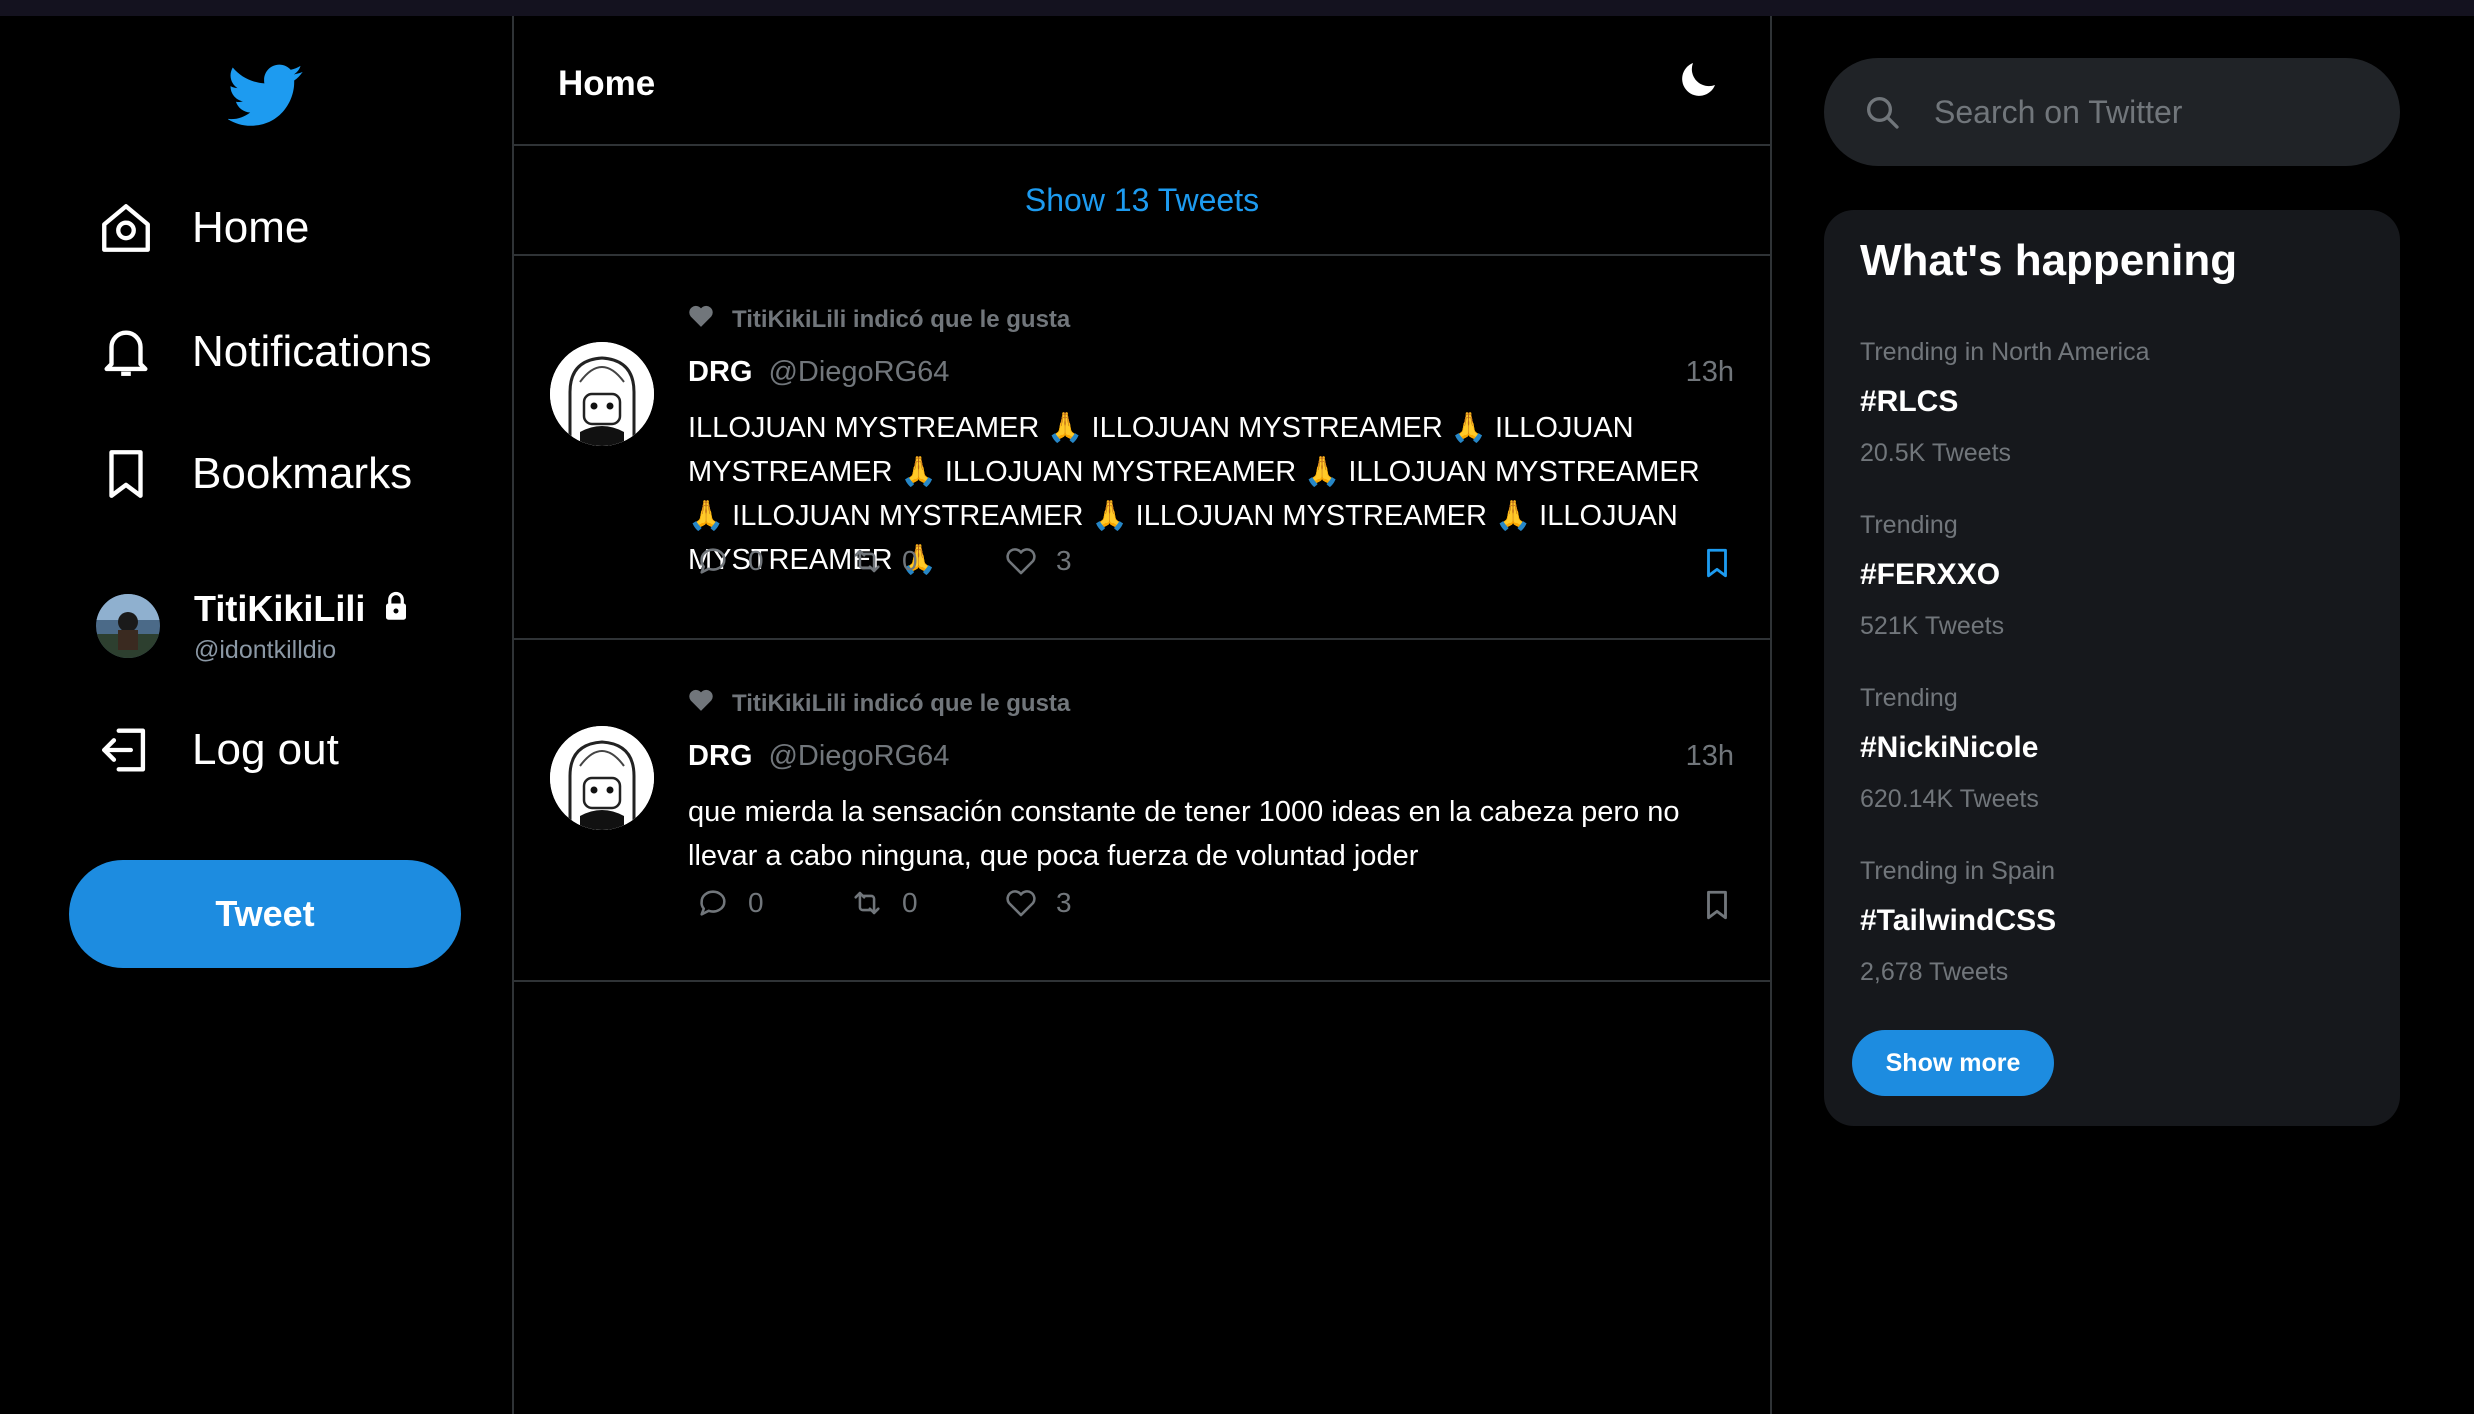 Image resolution: width=2474 pixels, height=1414 pixels. What do you see at coordinates (396, 609) in the screenshot?
I see `lock-icon` at bounding box center [396, 609].